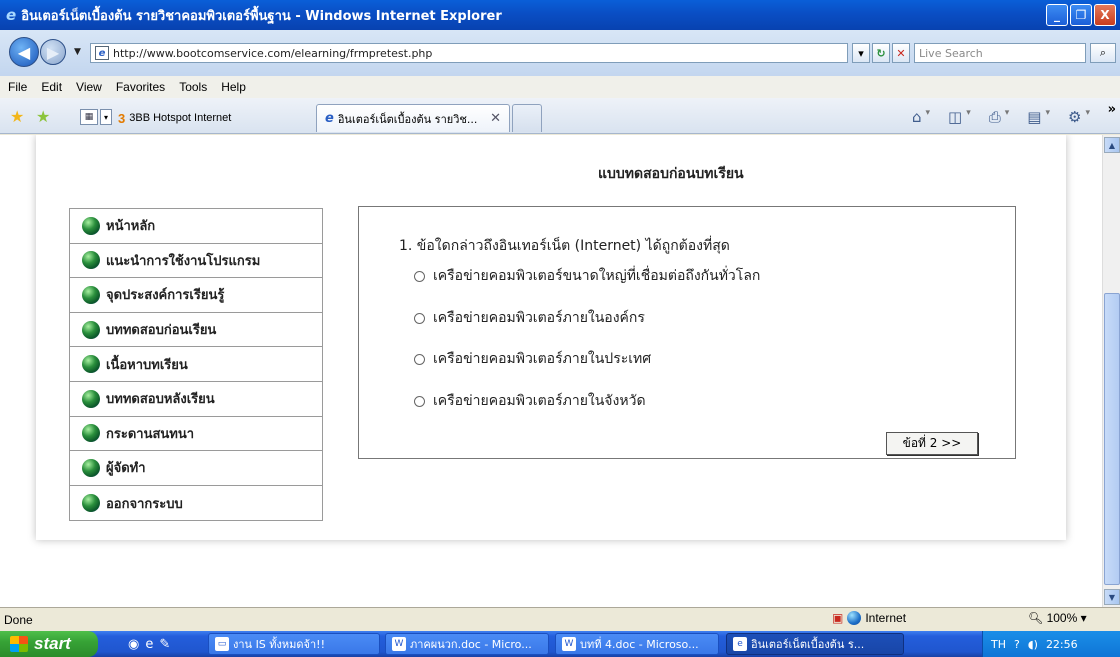 Image resolution: width=1120 pixels, height=657 pixels. Describe the element at coordinates (1036, 618) in the screenshot. I see `zoom-icon: 🔍︎` at that location.